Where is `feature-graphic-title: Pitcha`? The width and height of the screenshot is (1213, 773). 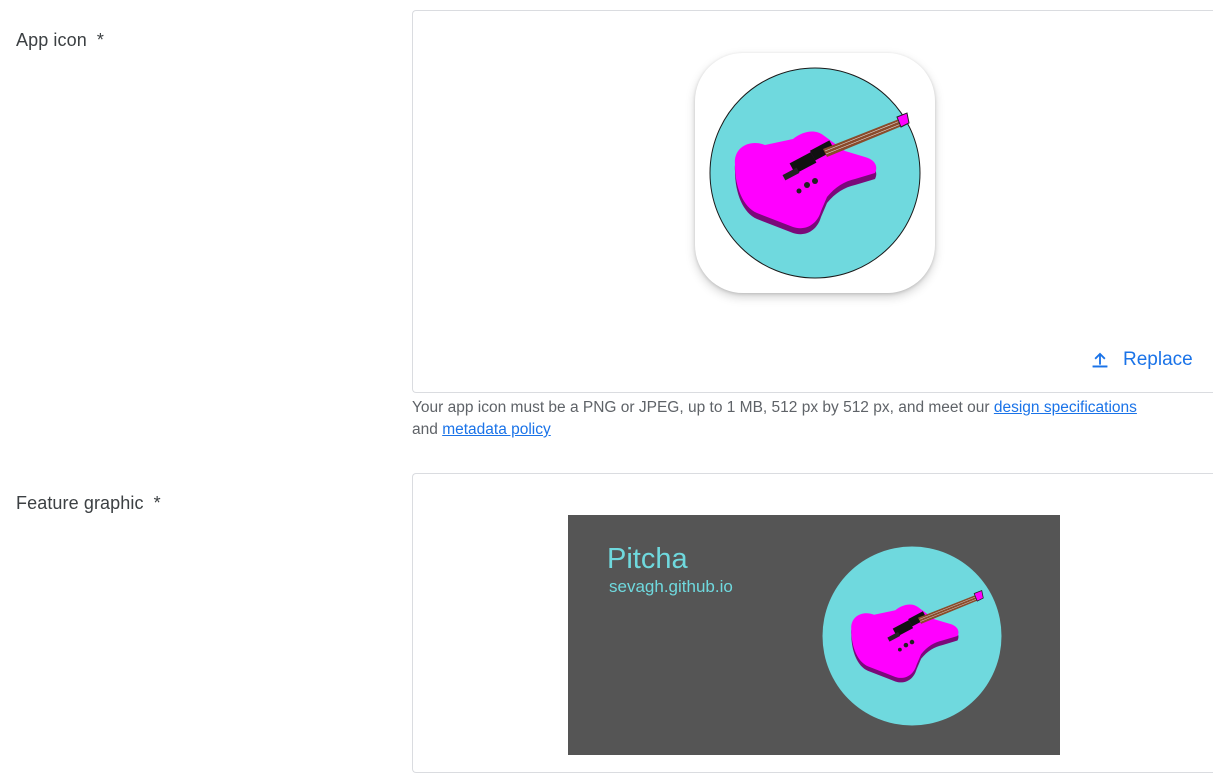 feature-graphic-title: Pitcha is located at coordinates (647, 559).